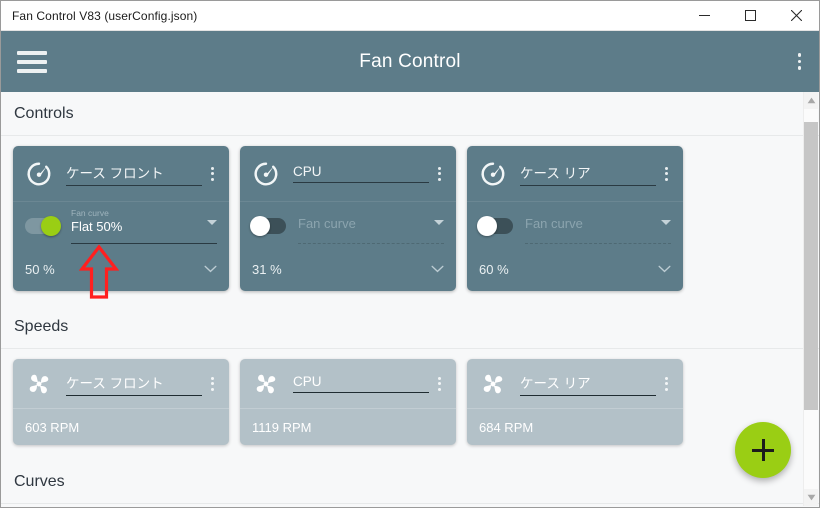 The width and height of the screenshot is (820, 508). Describe the element at coordinates (704, 16) in the screenshot. I see `minimize-button` at that location.